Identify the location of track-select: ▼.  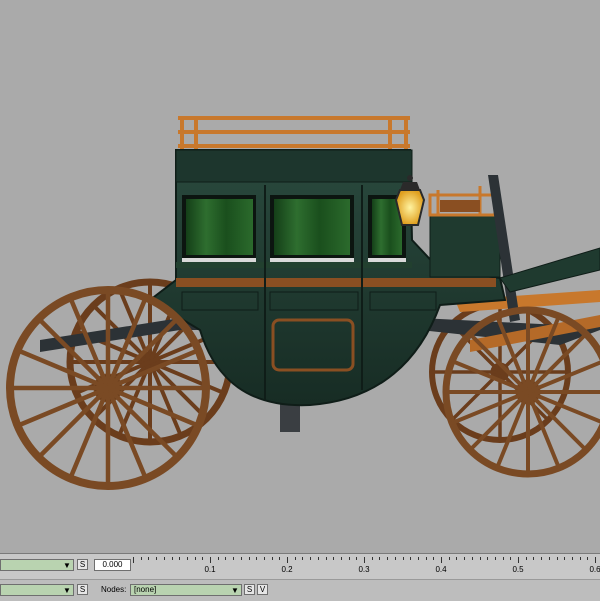
(37, 590).